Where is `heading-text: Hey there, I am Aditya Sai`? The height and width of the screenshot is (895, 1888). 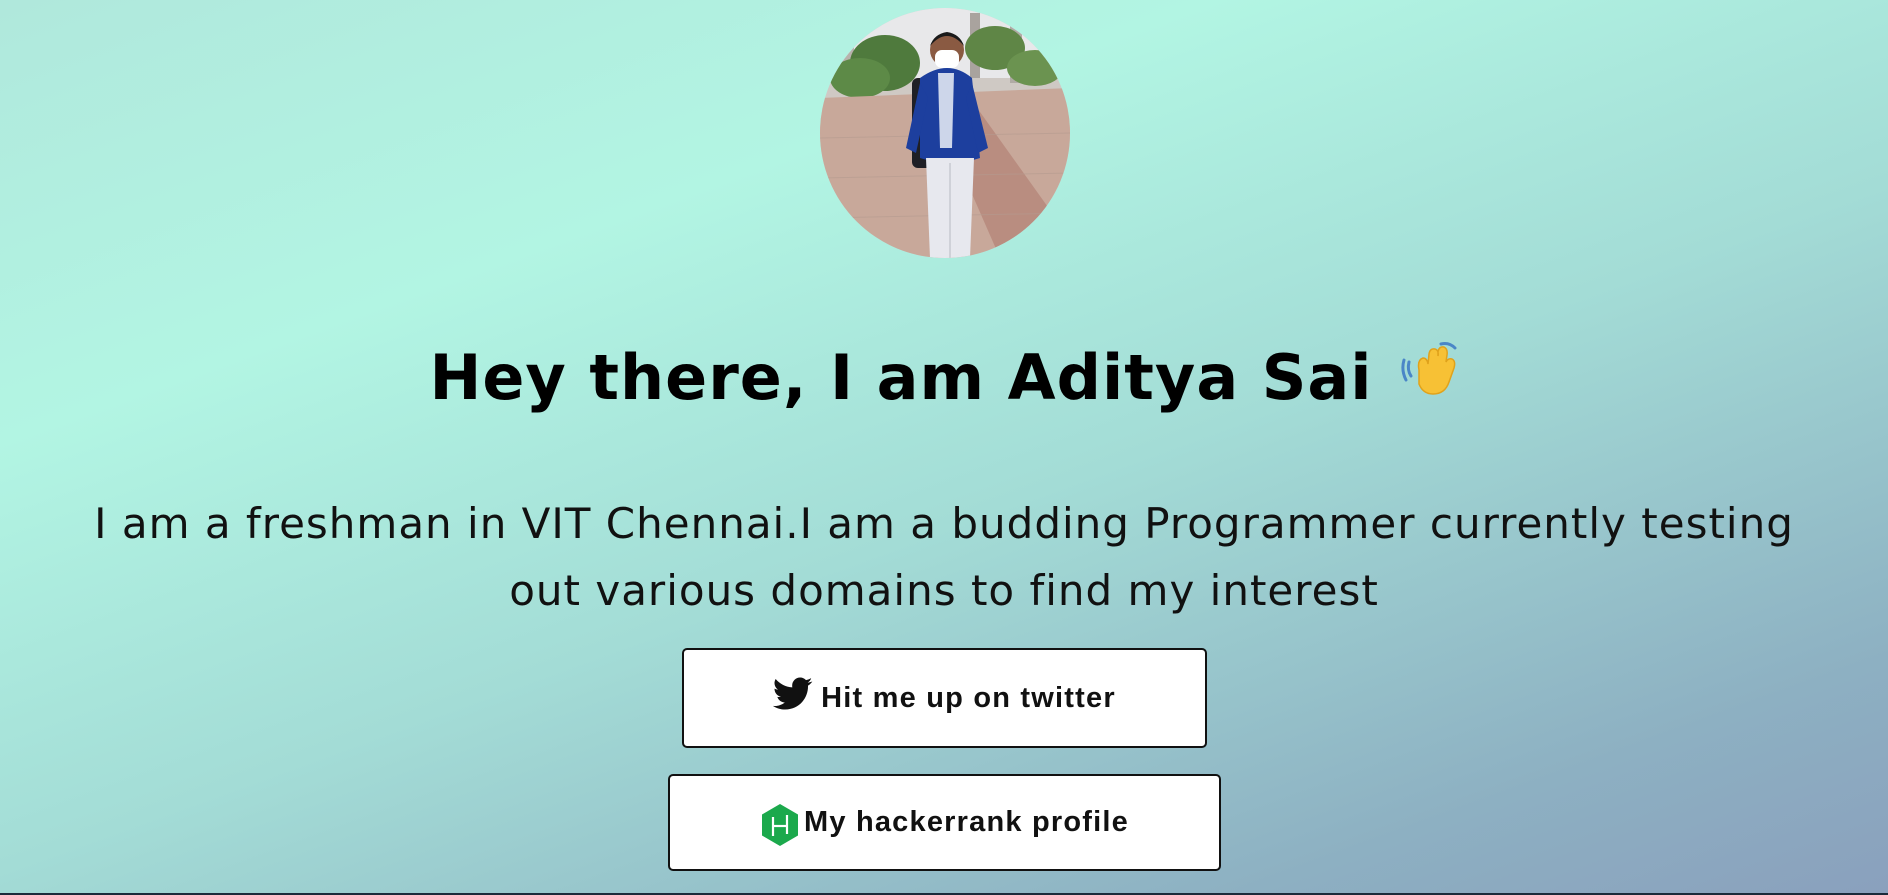
heading-text: Hey there, I am Aditya Sai is located at coordinates (901, 377).